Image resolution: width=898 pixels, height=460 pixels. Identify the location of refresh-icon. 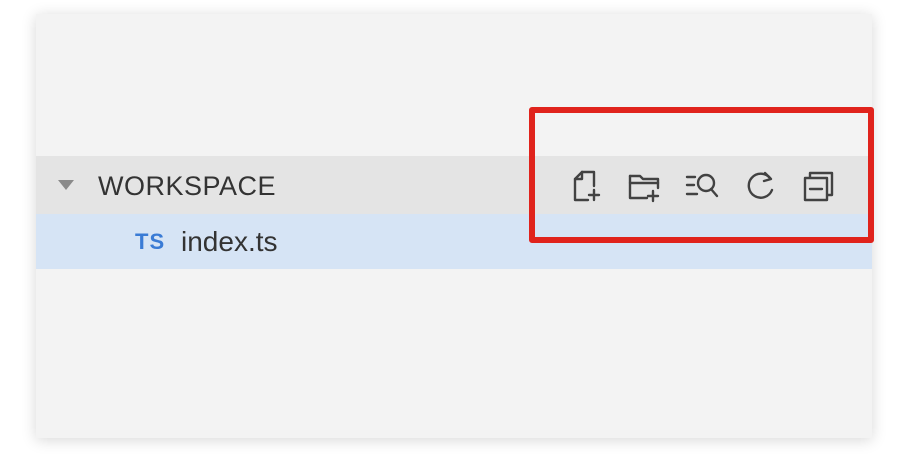
(760, 185).